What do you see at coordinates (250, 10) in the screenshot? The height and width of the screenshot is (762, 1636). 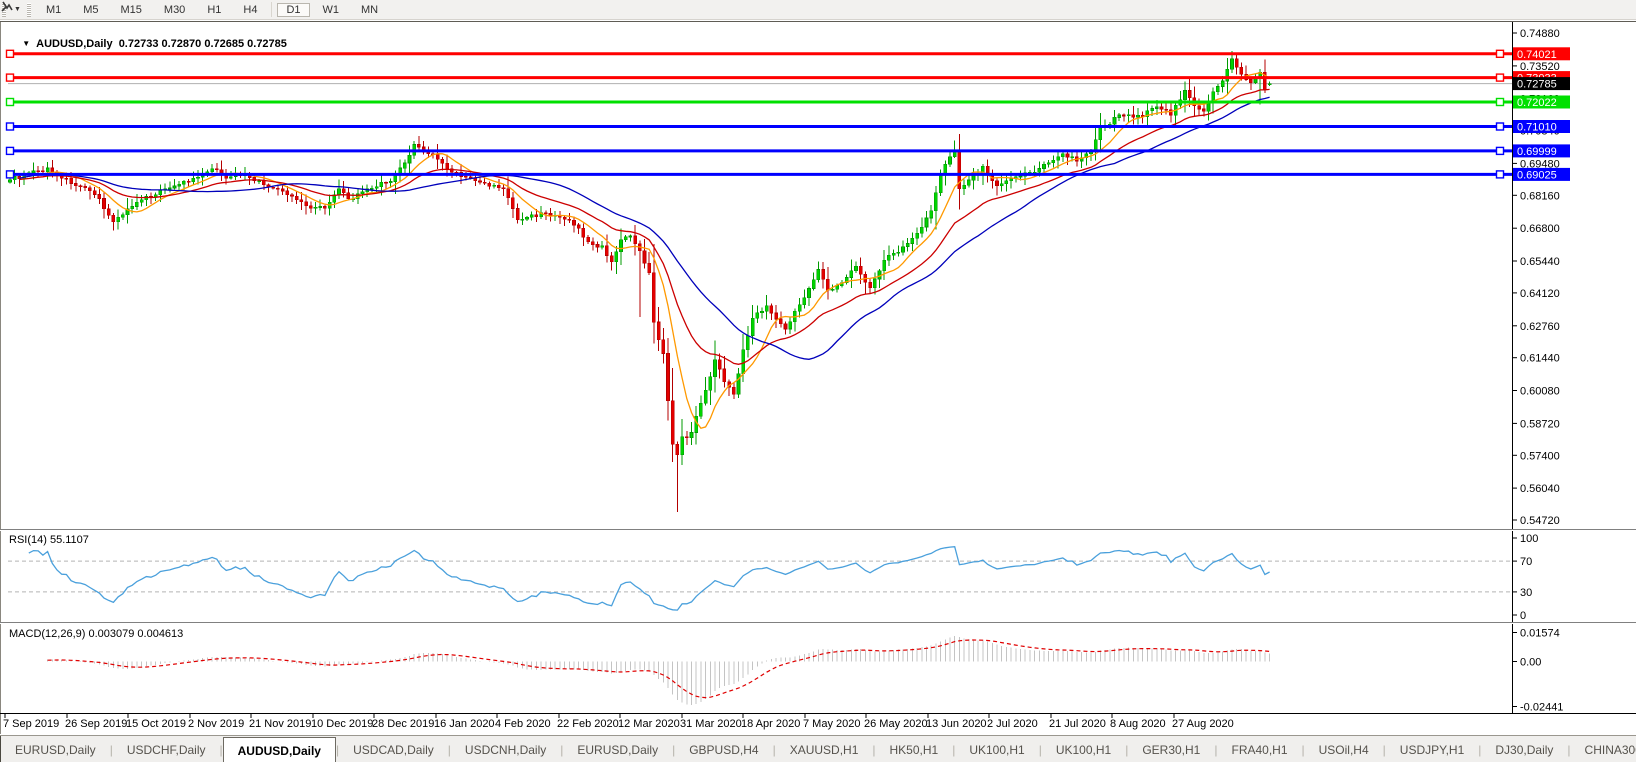 I see `timeframe-button-h4: H4` at bounding box center [250, 10].